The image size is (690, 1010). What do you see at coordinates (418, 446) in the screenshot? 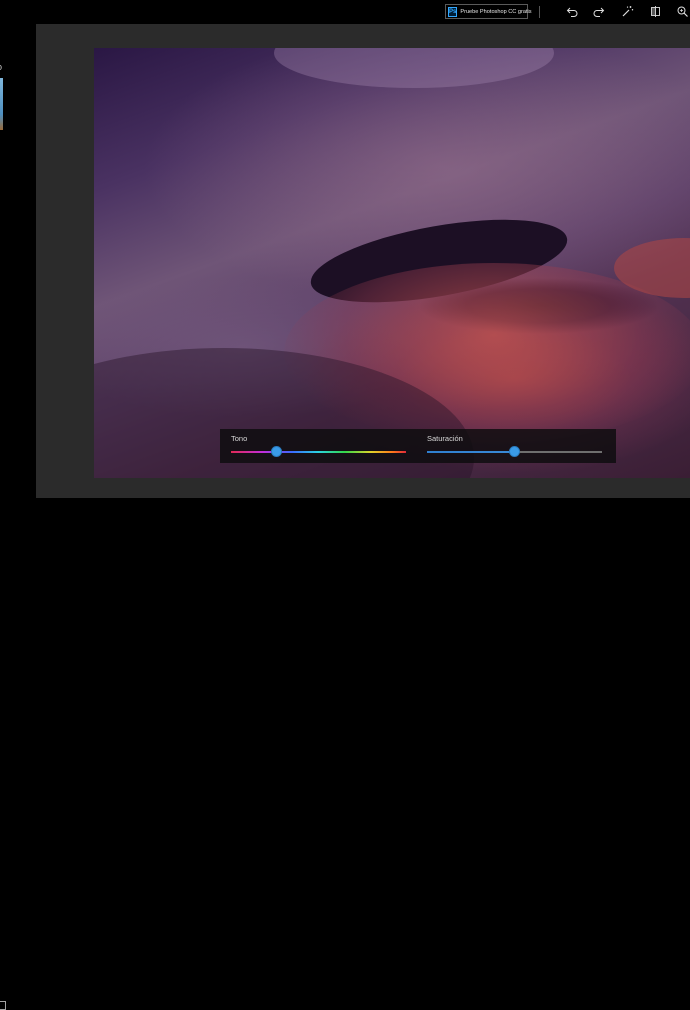
I see `hue-saturation-panel: Tono Saturación` at bounding box center [418, 446].